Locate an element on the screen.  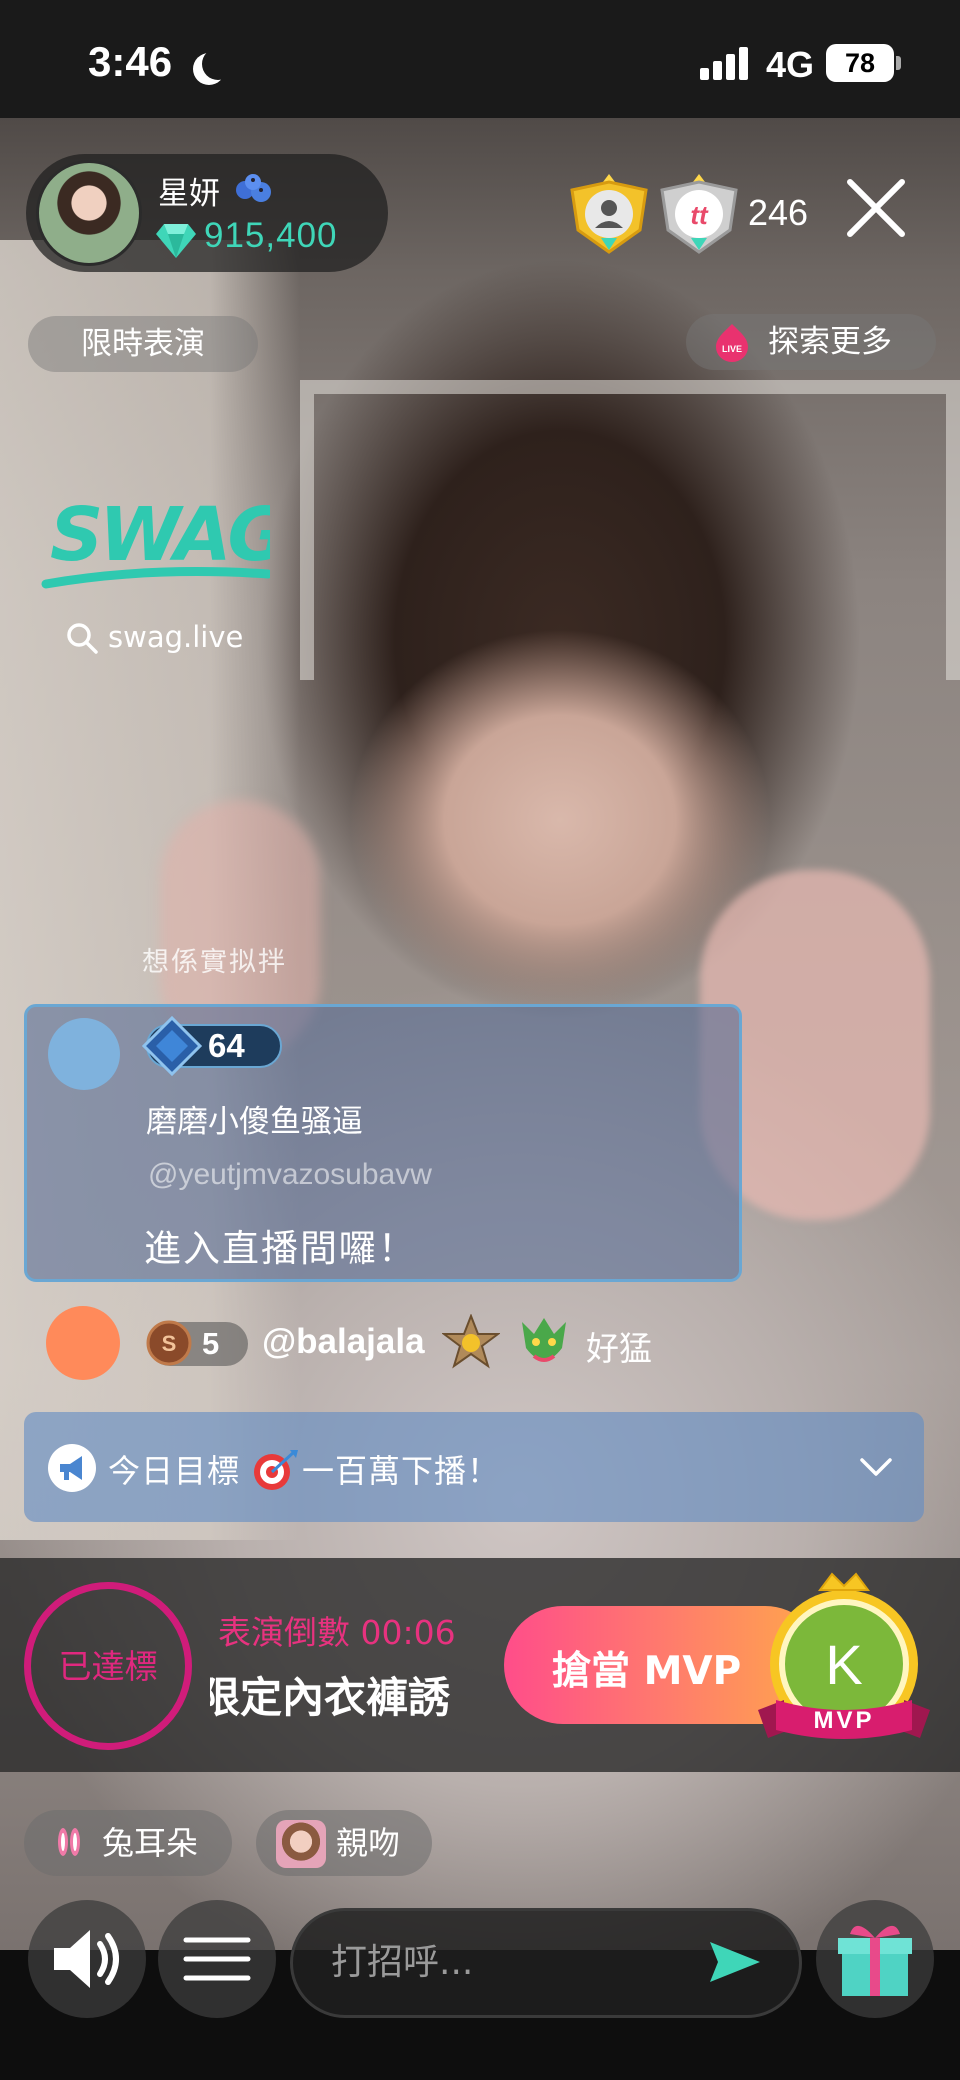
streamer-coin-count: 915,400 is located at coordinates (271, 235).